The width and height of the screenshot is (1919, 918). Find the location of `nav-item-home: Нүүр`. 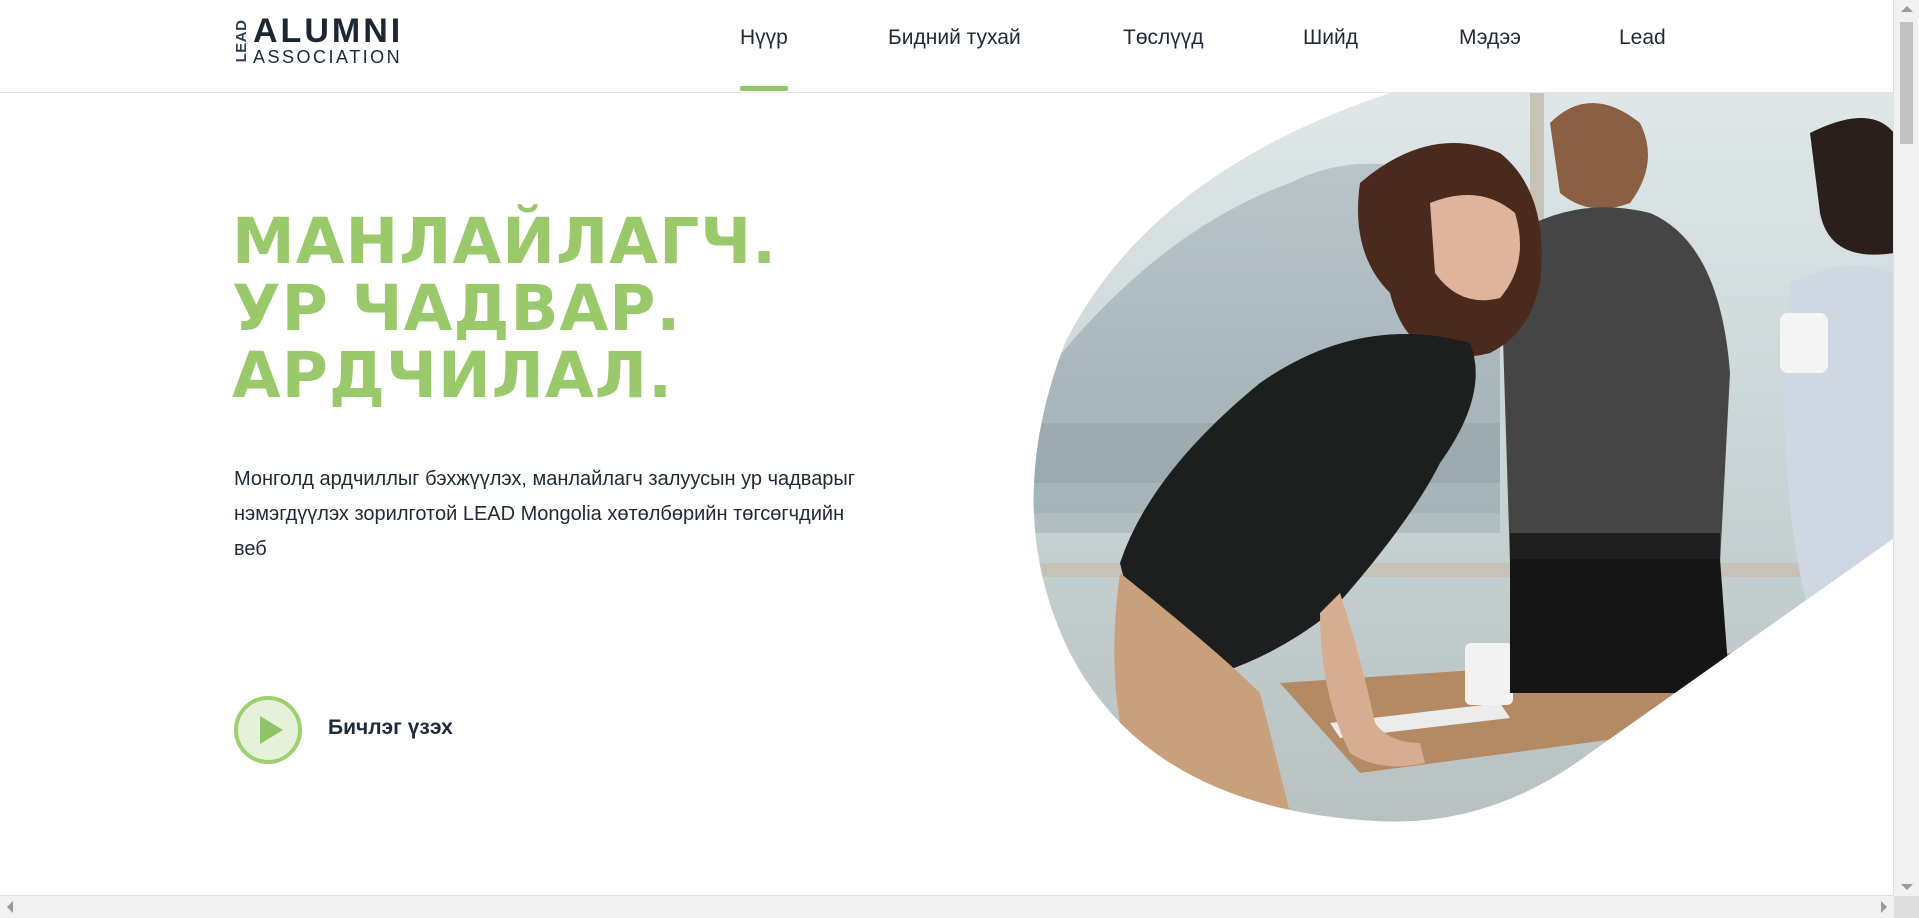

nav-item-home: Нүүр is located at coordinates (764, 38).